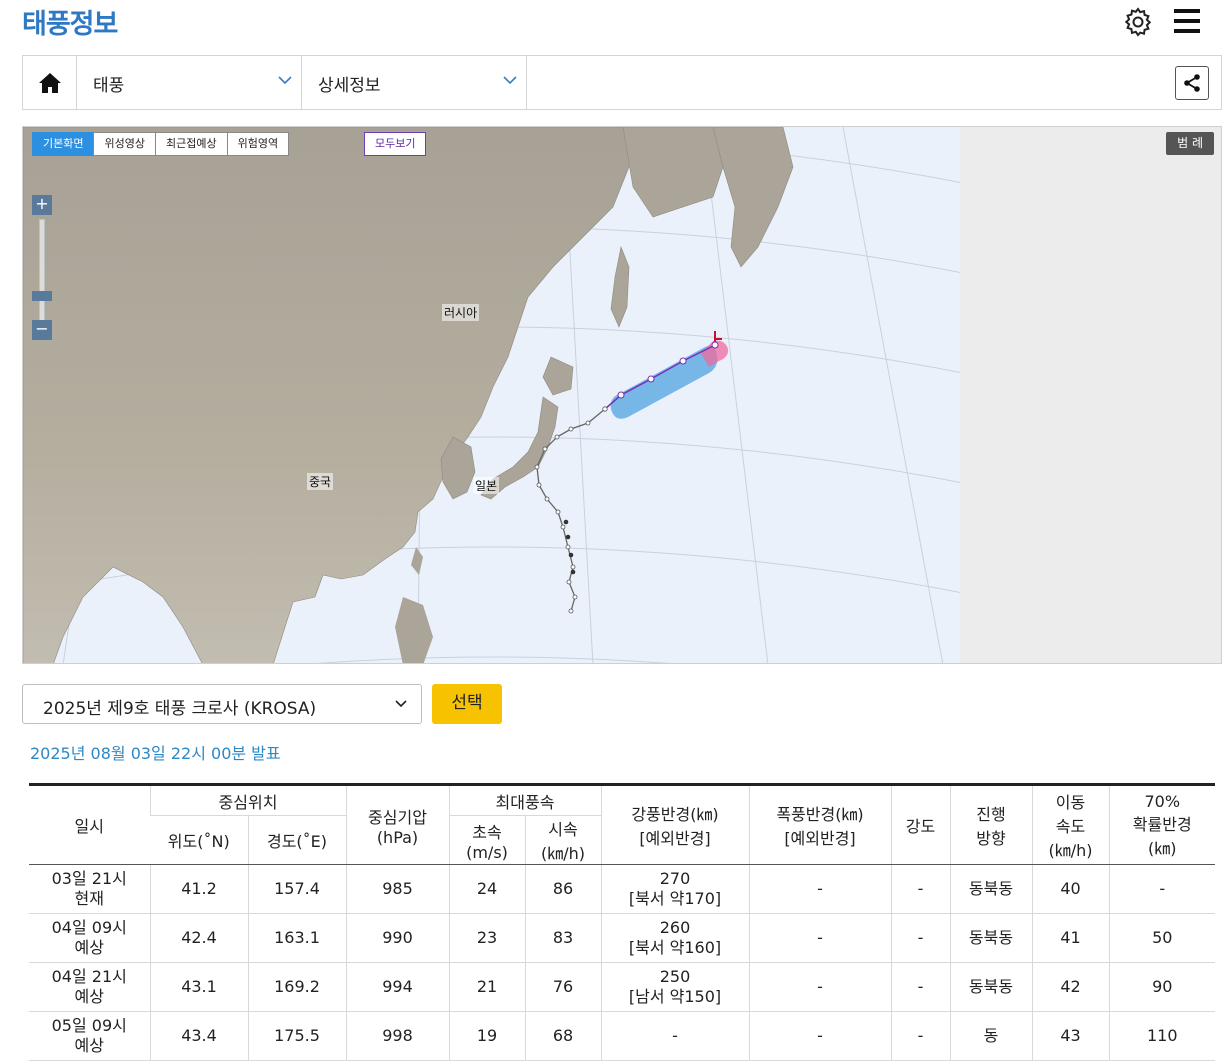  I want to click on home-icon, so click(49, 82).